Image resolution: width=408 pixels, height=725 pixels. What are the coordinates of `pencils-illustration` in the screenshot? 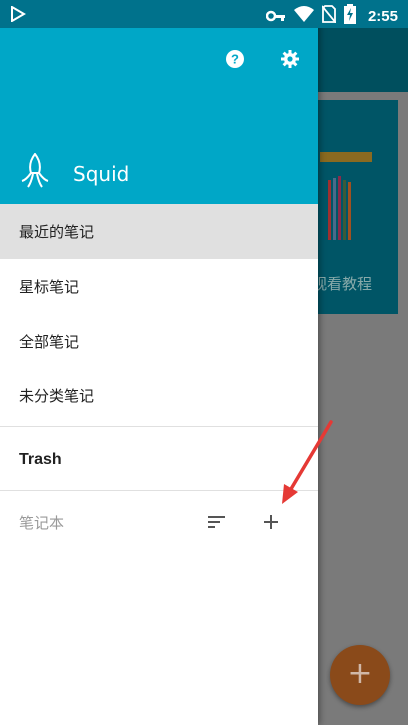 It's located at (346, 196).